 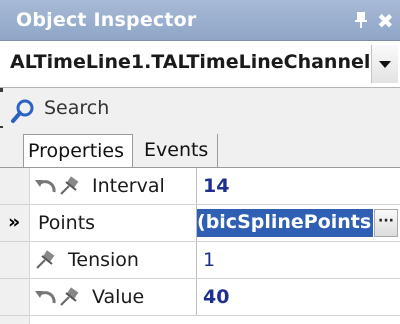 What do you see at coordinates (106, 20) in the screenshot?
I see `panel-title: Object Inspector` at bounding box center [106, 20].